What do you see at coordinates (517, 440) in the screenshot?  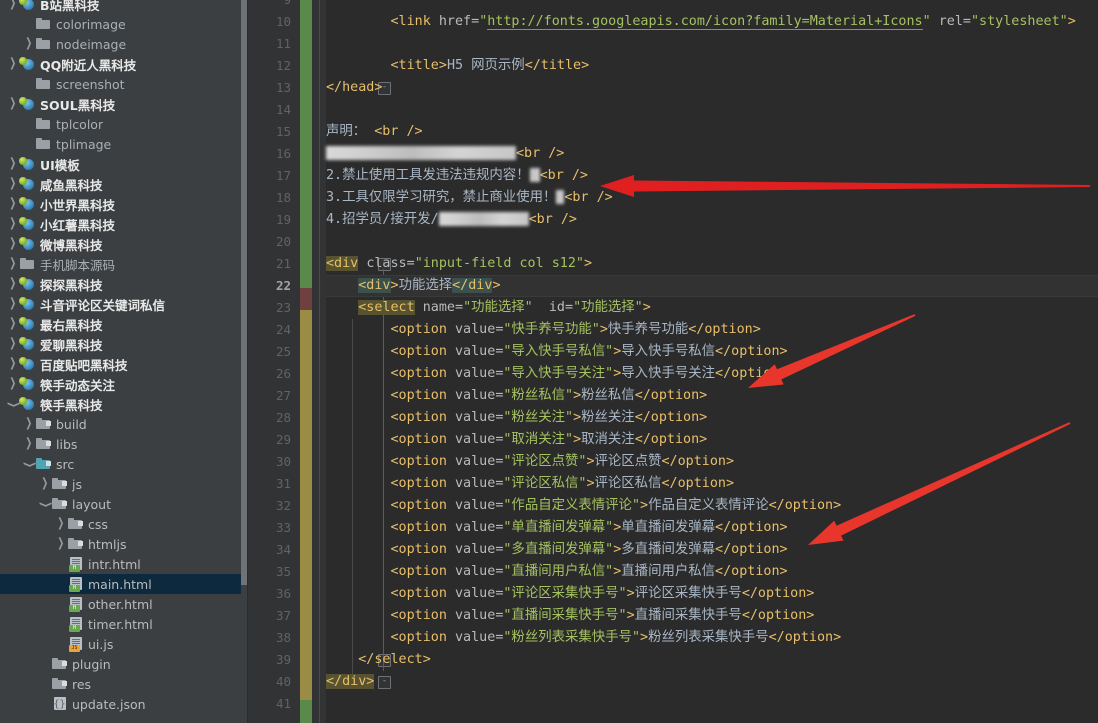 I see `code-line-29: <option value="取消关注">取消关注</option>` at bounding box center [517, 440].